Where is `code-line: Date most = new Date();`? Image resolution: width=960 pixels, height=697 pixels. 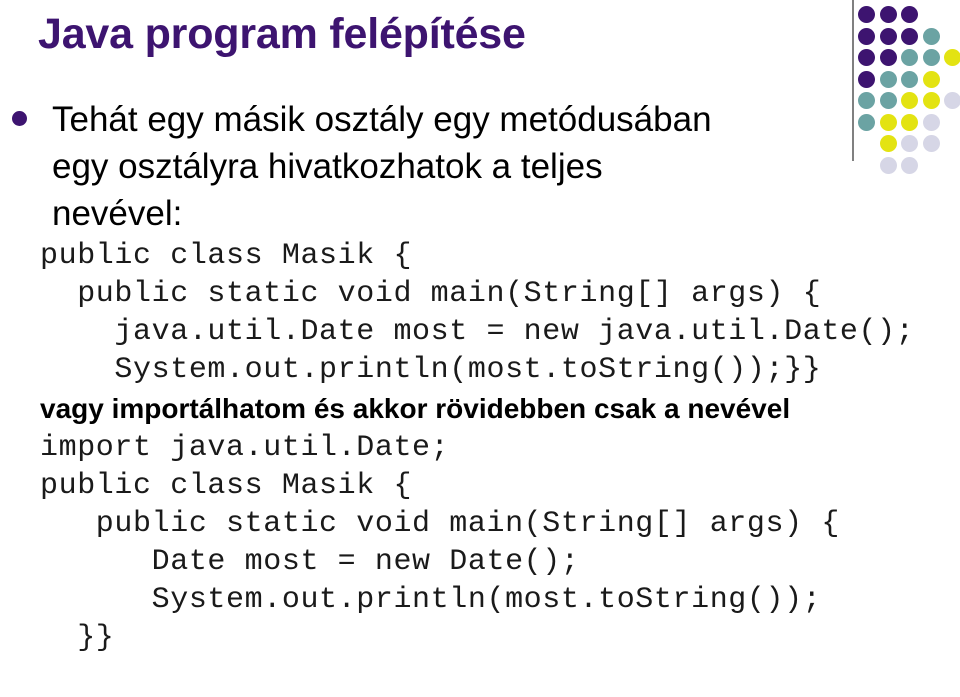 code-line: Date most = new Date(); is located at coordinates (310, 562).